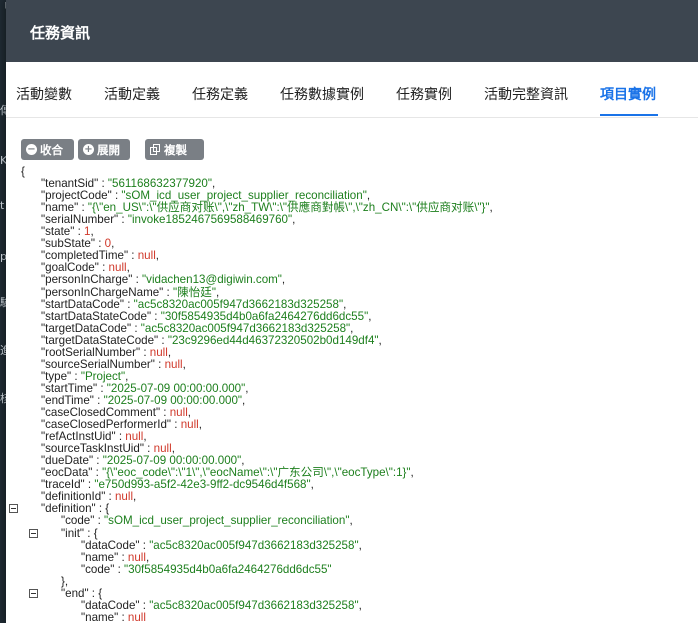  Describe the element at coordinates (110, 545) in the screenshot. I see `json-key: "dataCode"` at that location.